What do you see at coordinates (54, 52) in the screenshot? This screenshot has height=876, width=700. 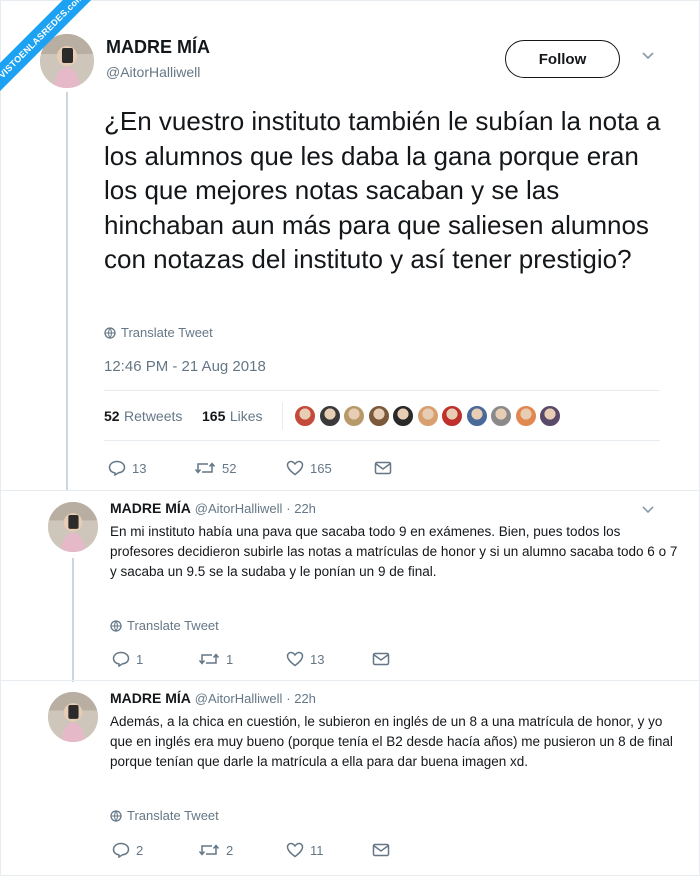 I see `watermark-text: VISTOENLASREDES.com` at bounding box center [54, 52].